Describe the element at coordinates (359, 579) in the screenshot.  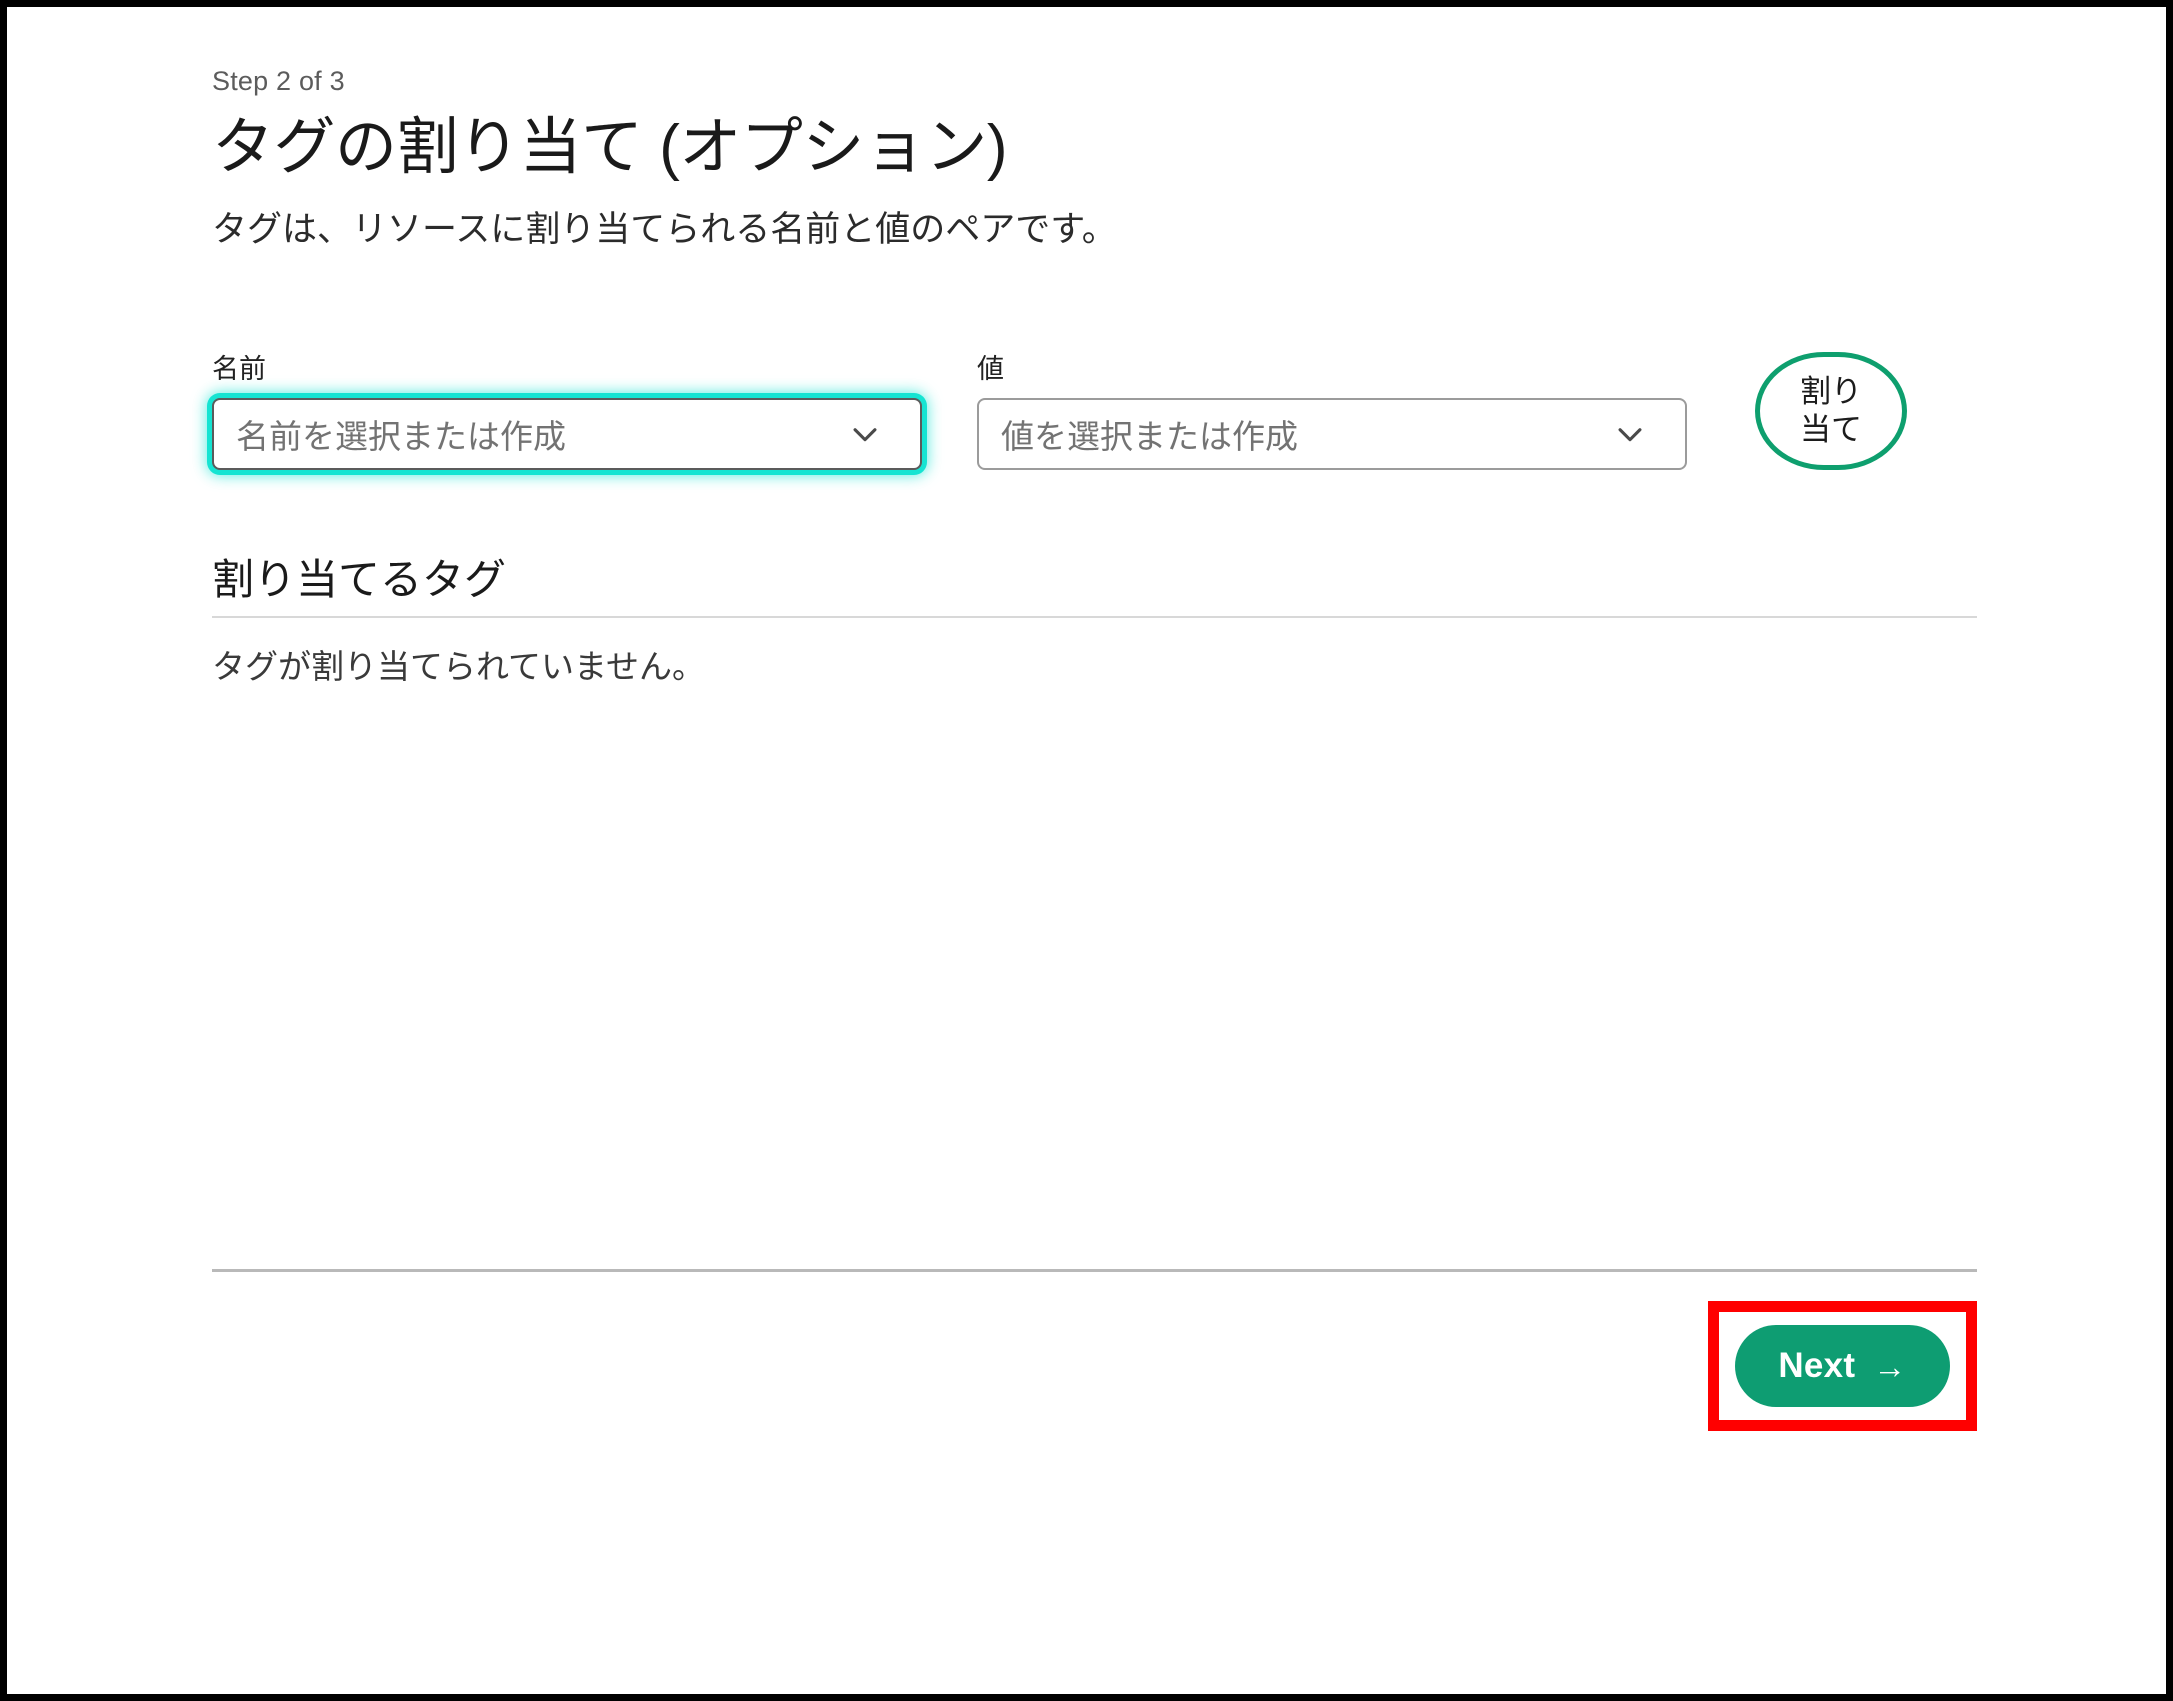
I see `assigned-tags-heading: 割り当てるタグ` at that location.